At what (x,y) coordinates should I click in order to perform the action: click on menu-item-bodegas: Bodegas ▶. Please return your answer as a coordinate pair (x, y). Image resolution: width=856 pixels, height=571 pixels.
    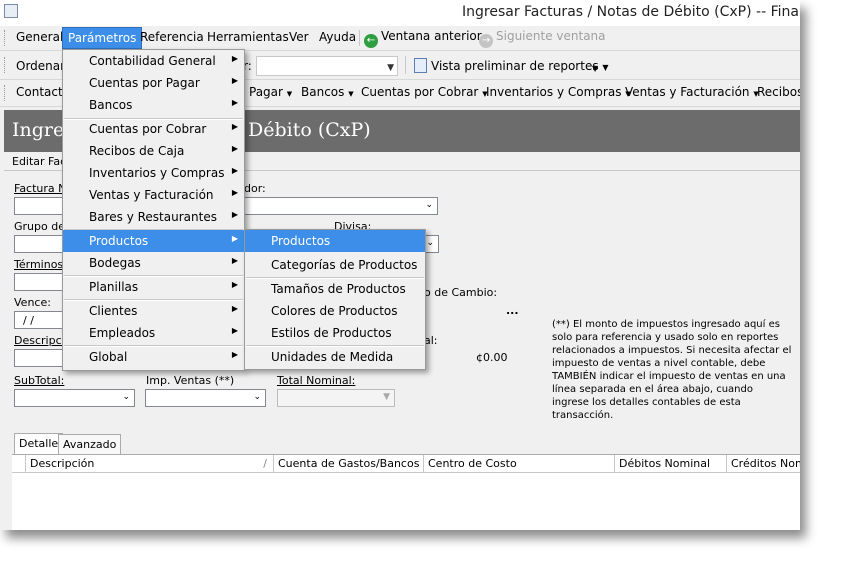
    Looking at the image, I should click on (153, 263).